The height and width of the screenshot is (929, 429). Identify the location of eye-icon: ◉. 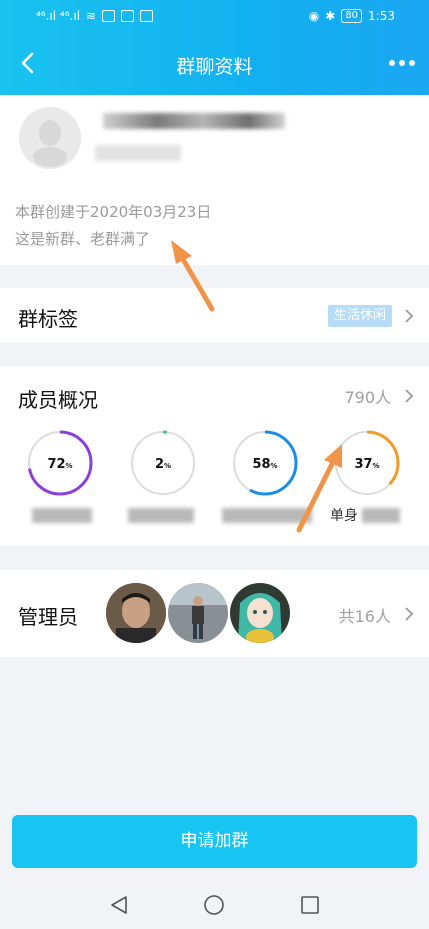
(314, 16).